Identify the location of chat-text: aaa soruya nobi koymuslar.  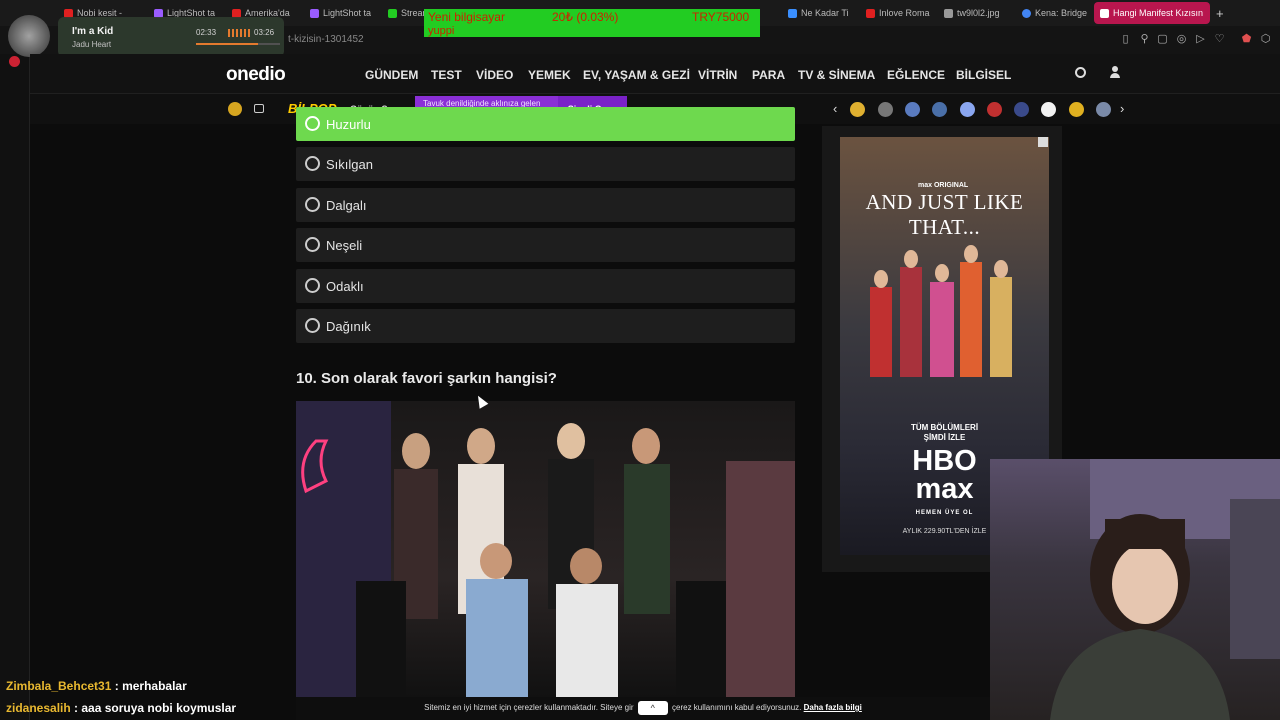
(159, 708).